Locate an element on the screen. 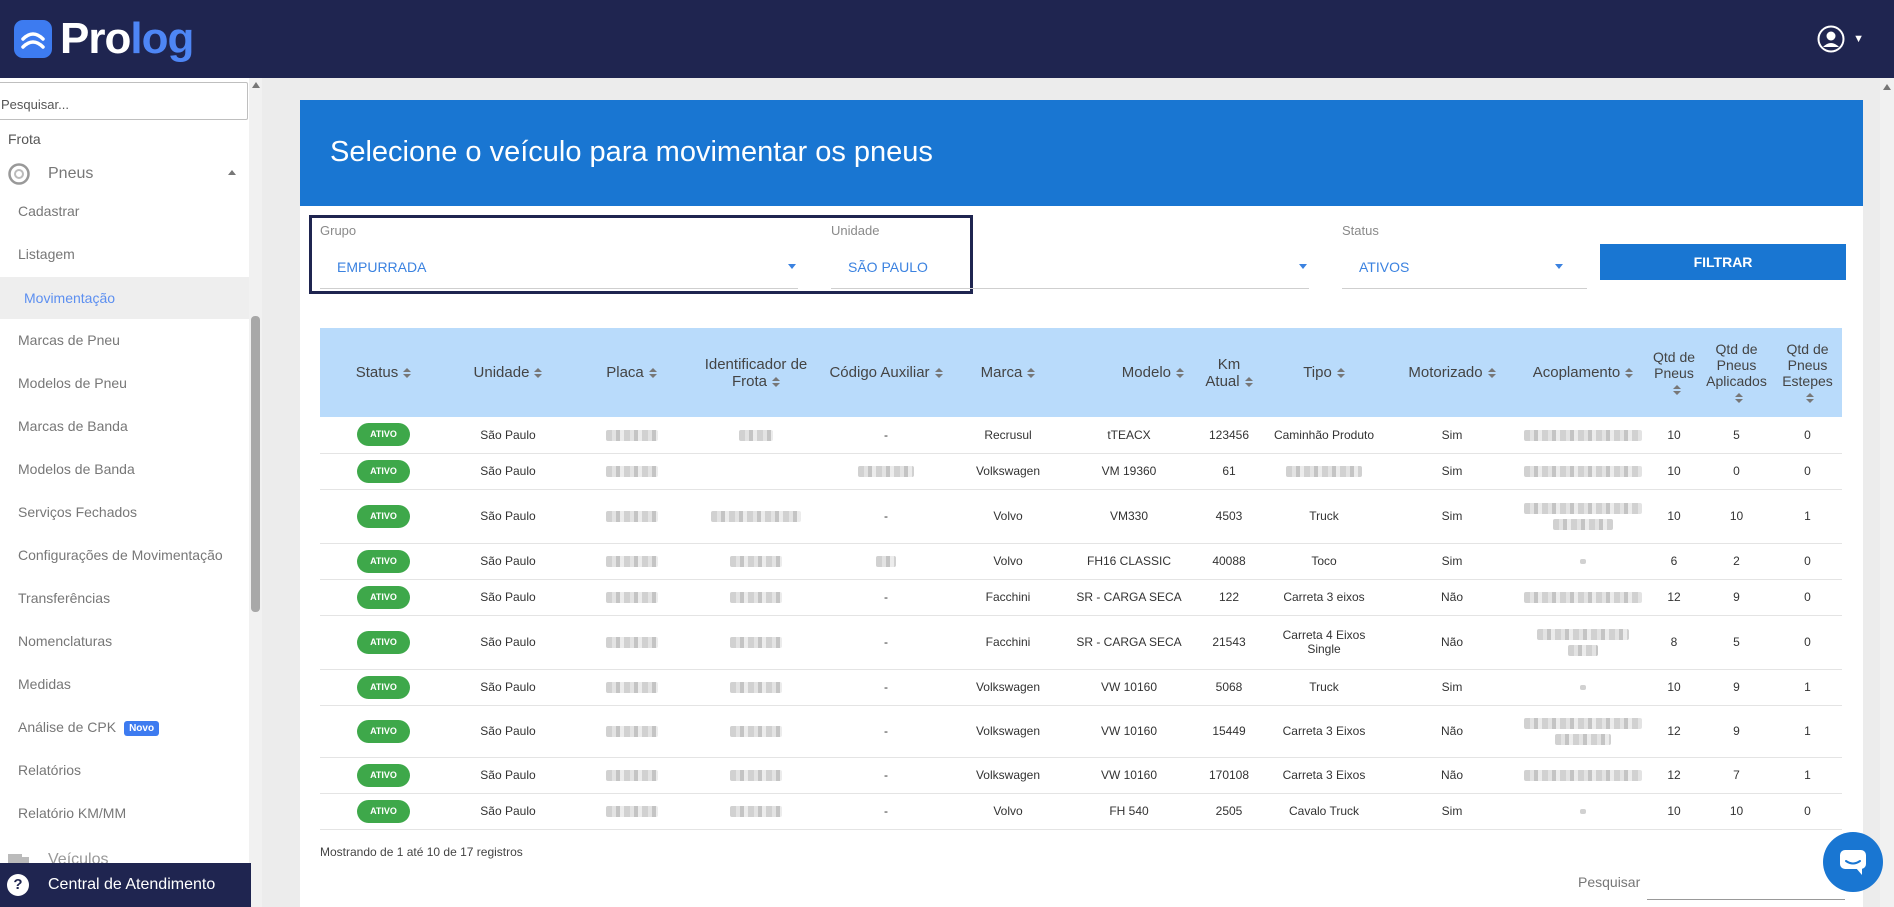 The height and width of the screenshot is (907, 1894). grupo-select: EMPURRADA is located at coordinates (381, 267).